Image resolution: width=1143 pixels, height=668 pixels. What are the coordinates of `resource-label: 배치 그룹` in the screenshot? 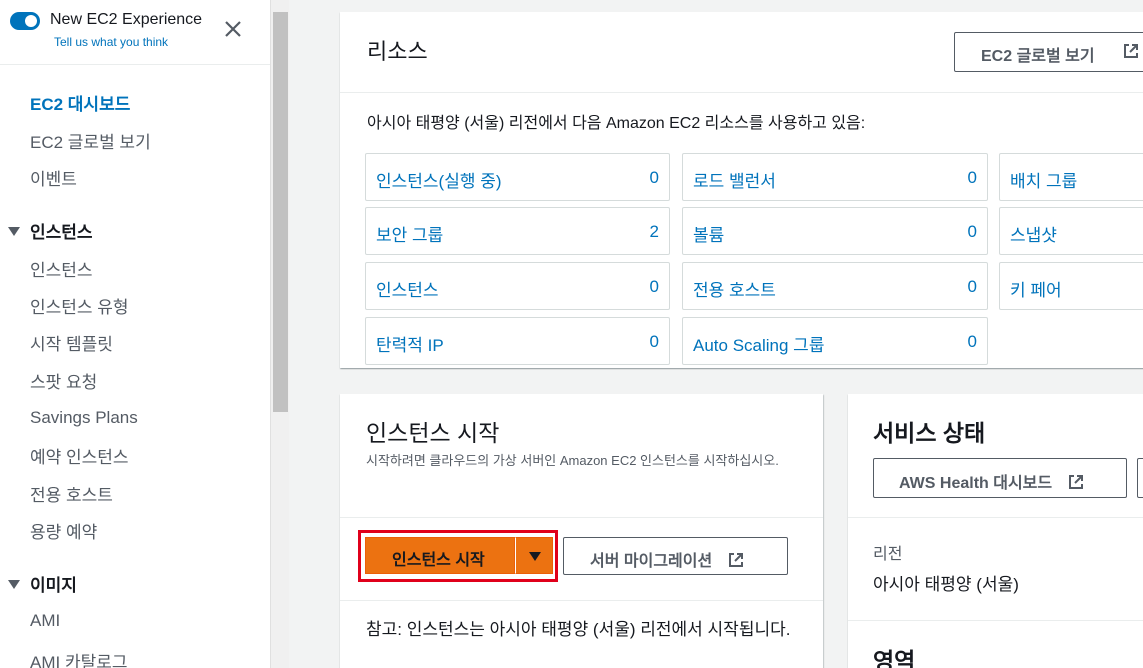 It's located at (1044, 181).